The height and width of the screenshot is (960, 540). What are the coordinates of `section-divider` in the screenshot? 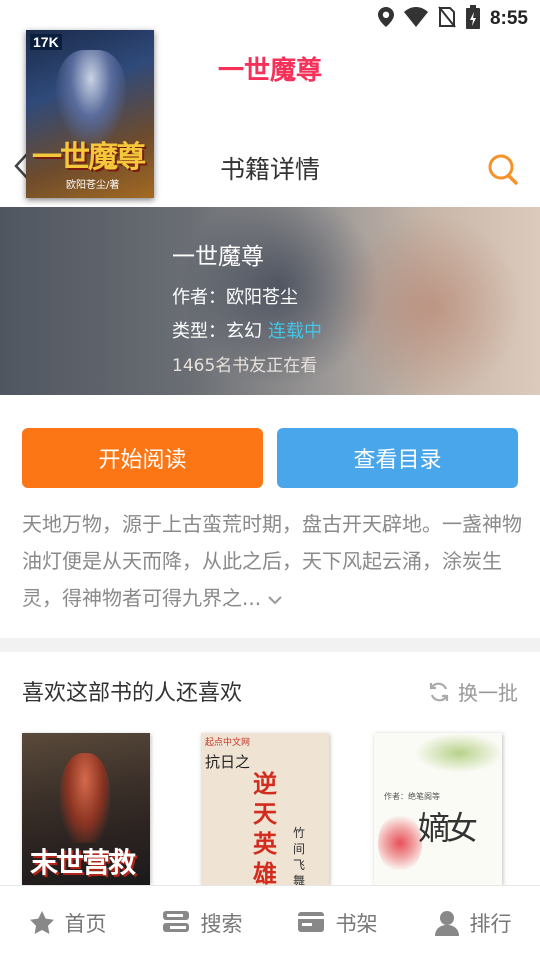 It's located at (270, 645).